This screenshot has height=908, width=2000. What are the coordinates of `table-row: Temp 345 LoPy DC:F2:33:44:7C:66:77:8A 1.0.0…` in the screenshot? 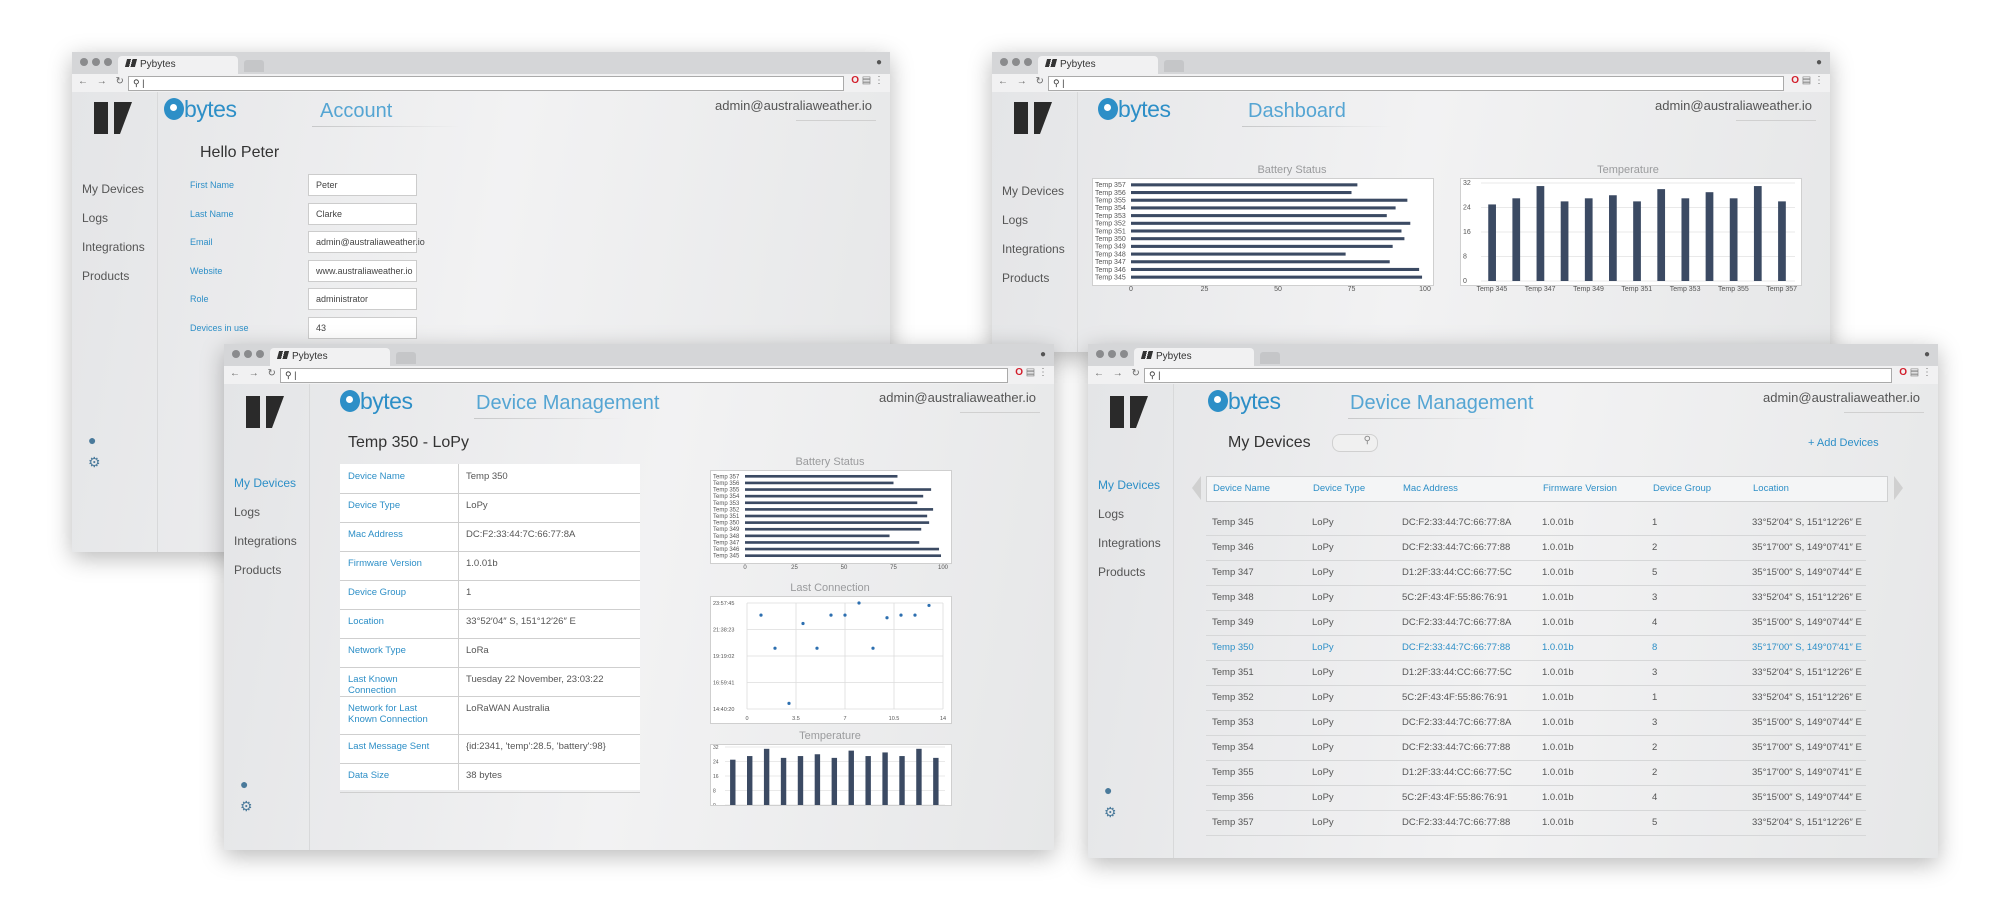 It's located at (1536, 523).